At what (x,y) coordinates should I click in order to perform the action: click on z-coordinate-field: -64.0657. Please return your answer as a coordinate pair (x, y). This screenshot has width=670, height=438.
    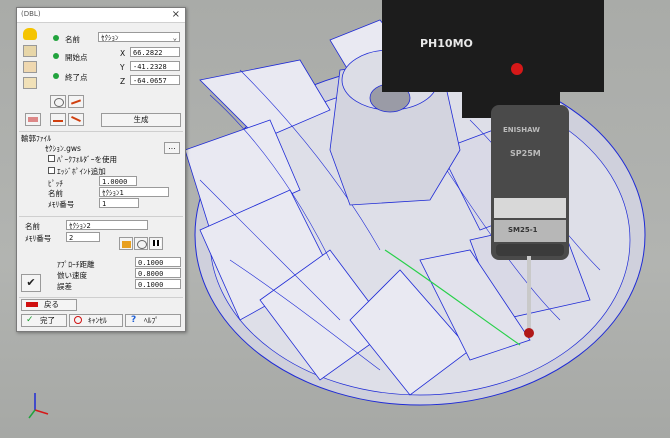
    Looking at the image, I should click on (155, 80).